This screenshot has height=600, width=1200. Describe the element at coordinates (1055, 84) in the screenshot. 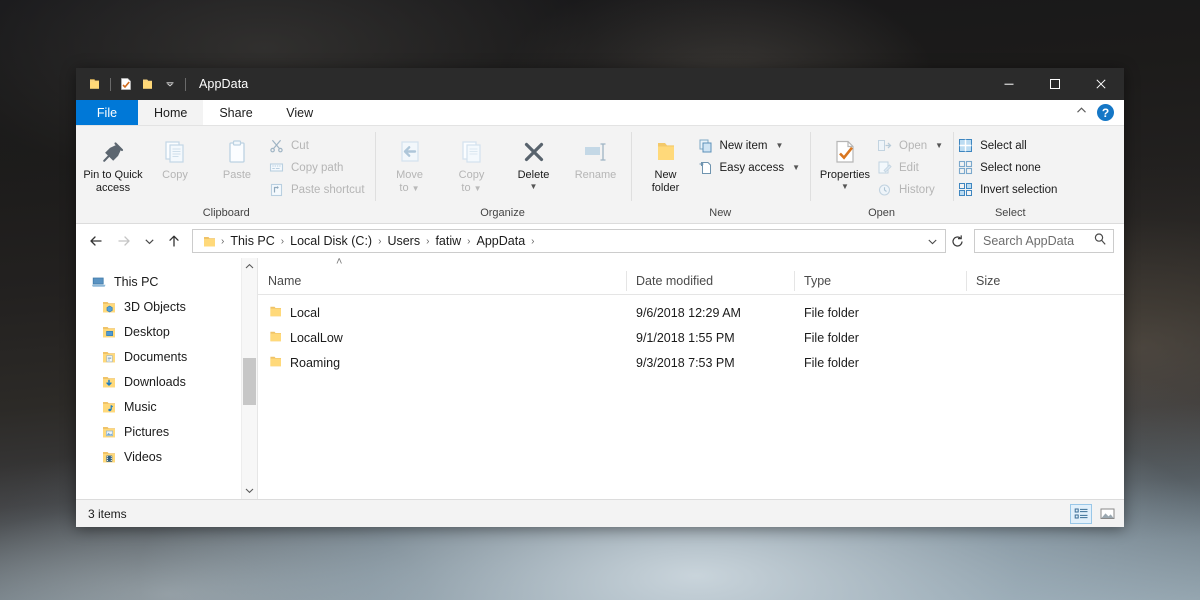

I see `maximize-button` at that location.